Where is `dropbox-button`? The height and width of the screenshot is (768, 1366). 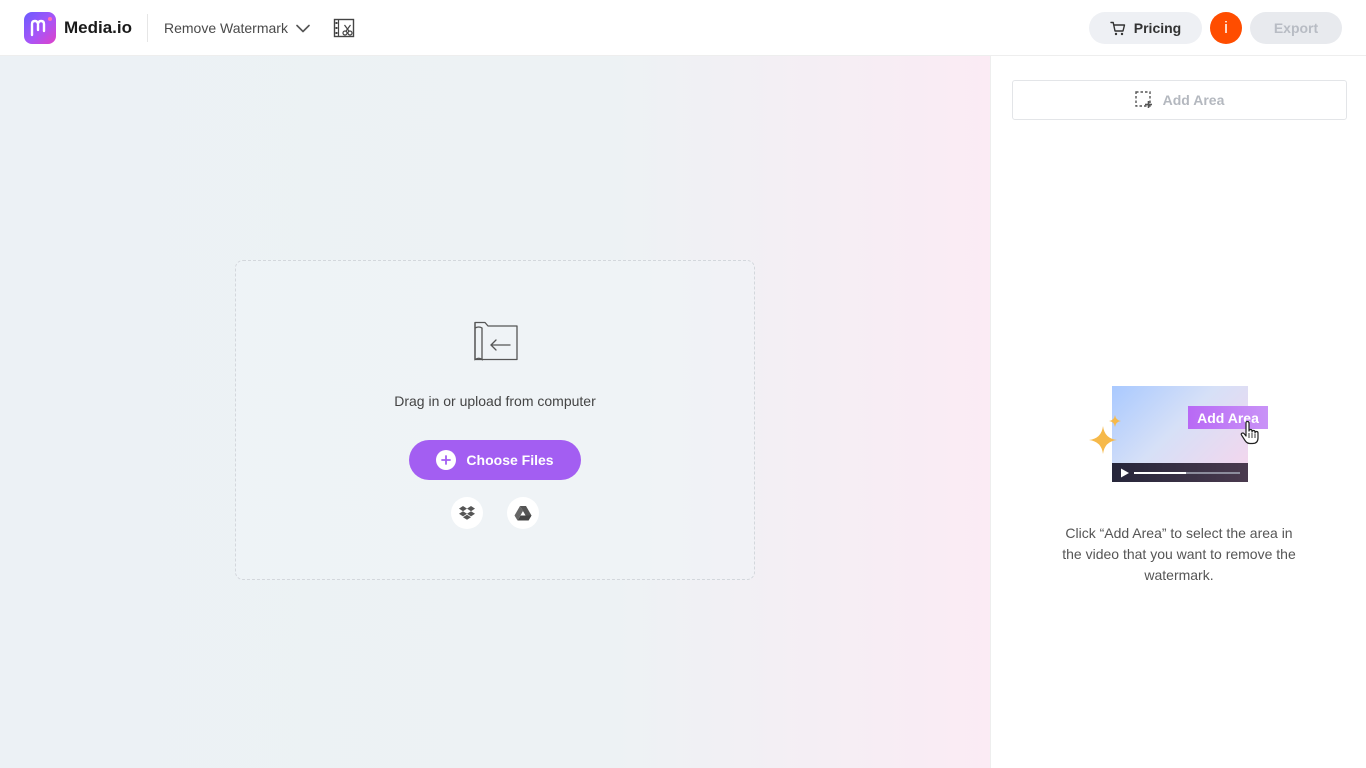 dropbox-button is located at coordinates (467, 513).